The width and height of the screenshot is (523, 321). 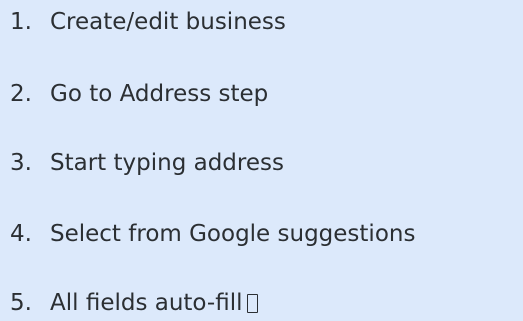 I want to click on step-item: 3. Start typing address, so click(x=147, y=163).